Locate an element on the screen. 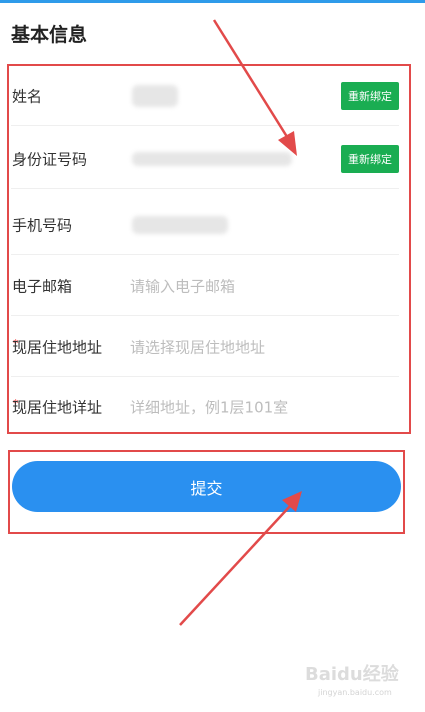  arrow-up-line is located at coordinates (235, 565).